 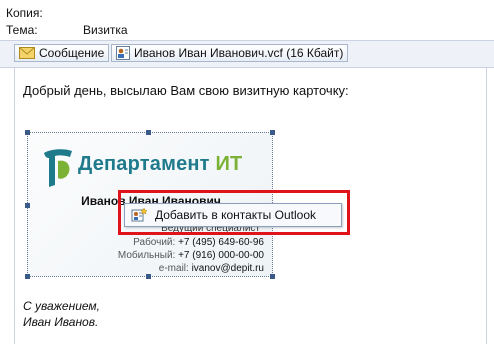 I want to click on resize-handle-n, so click(x=148, y=132).